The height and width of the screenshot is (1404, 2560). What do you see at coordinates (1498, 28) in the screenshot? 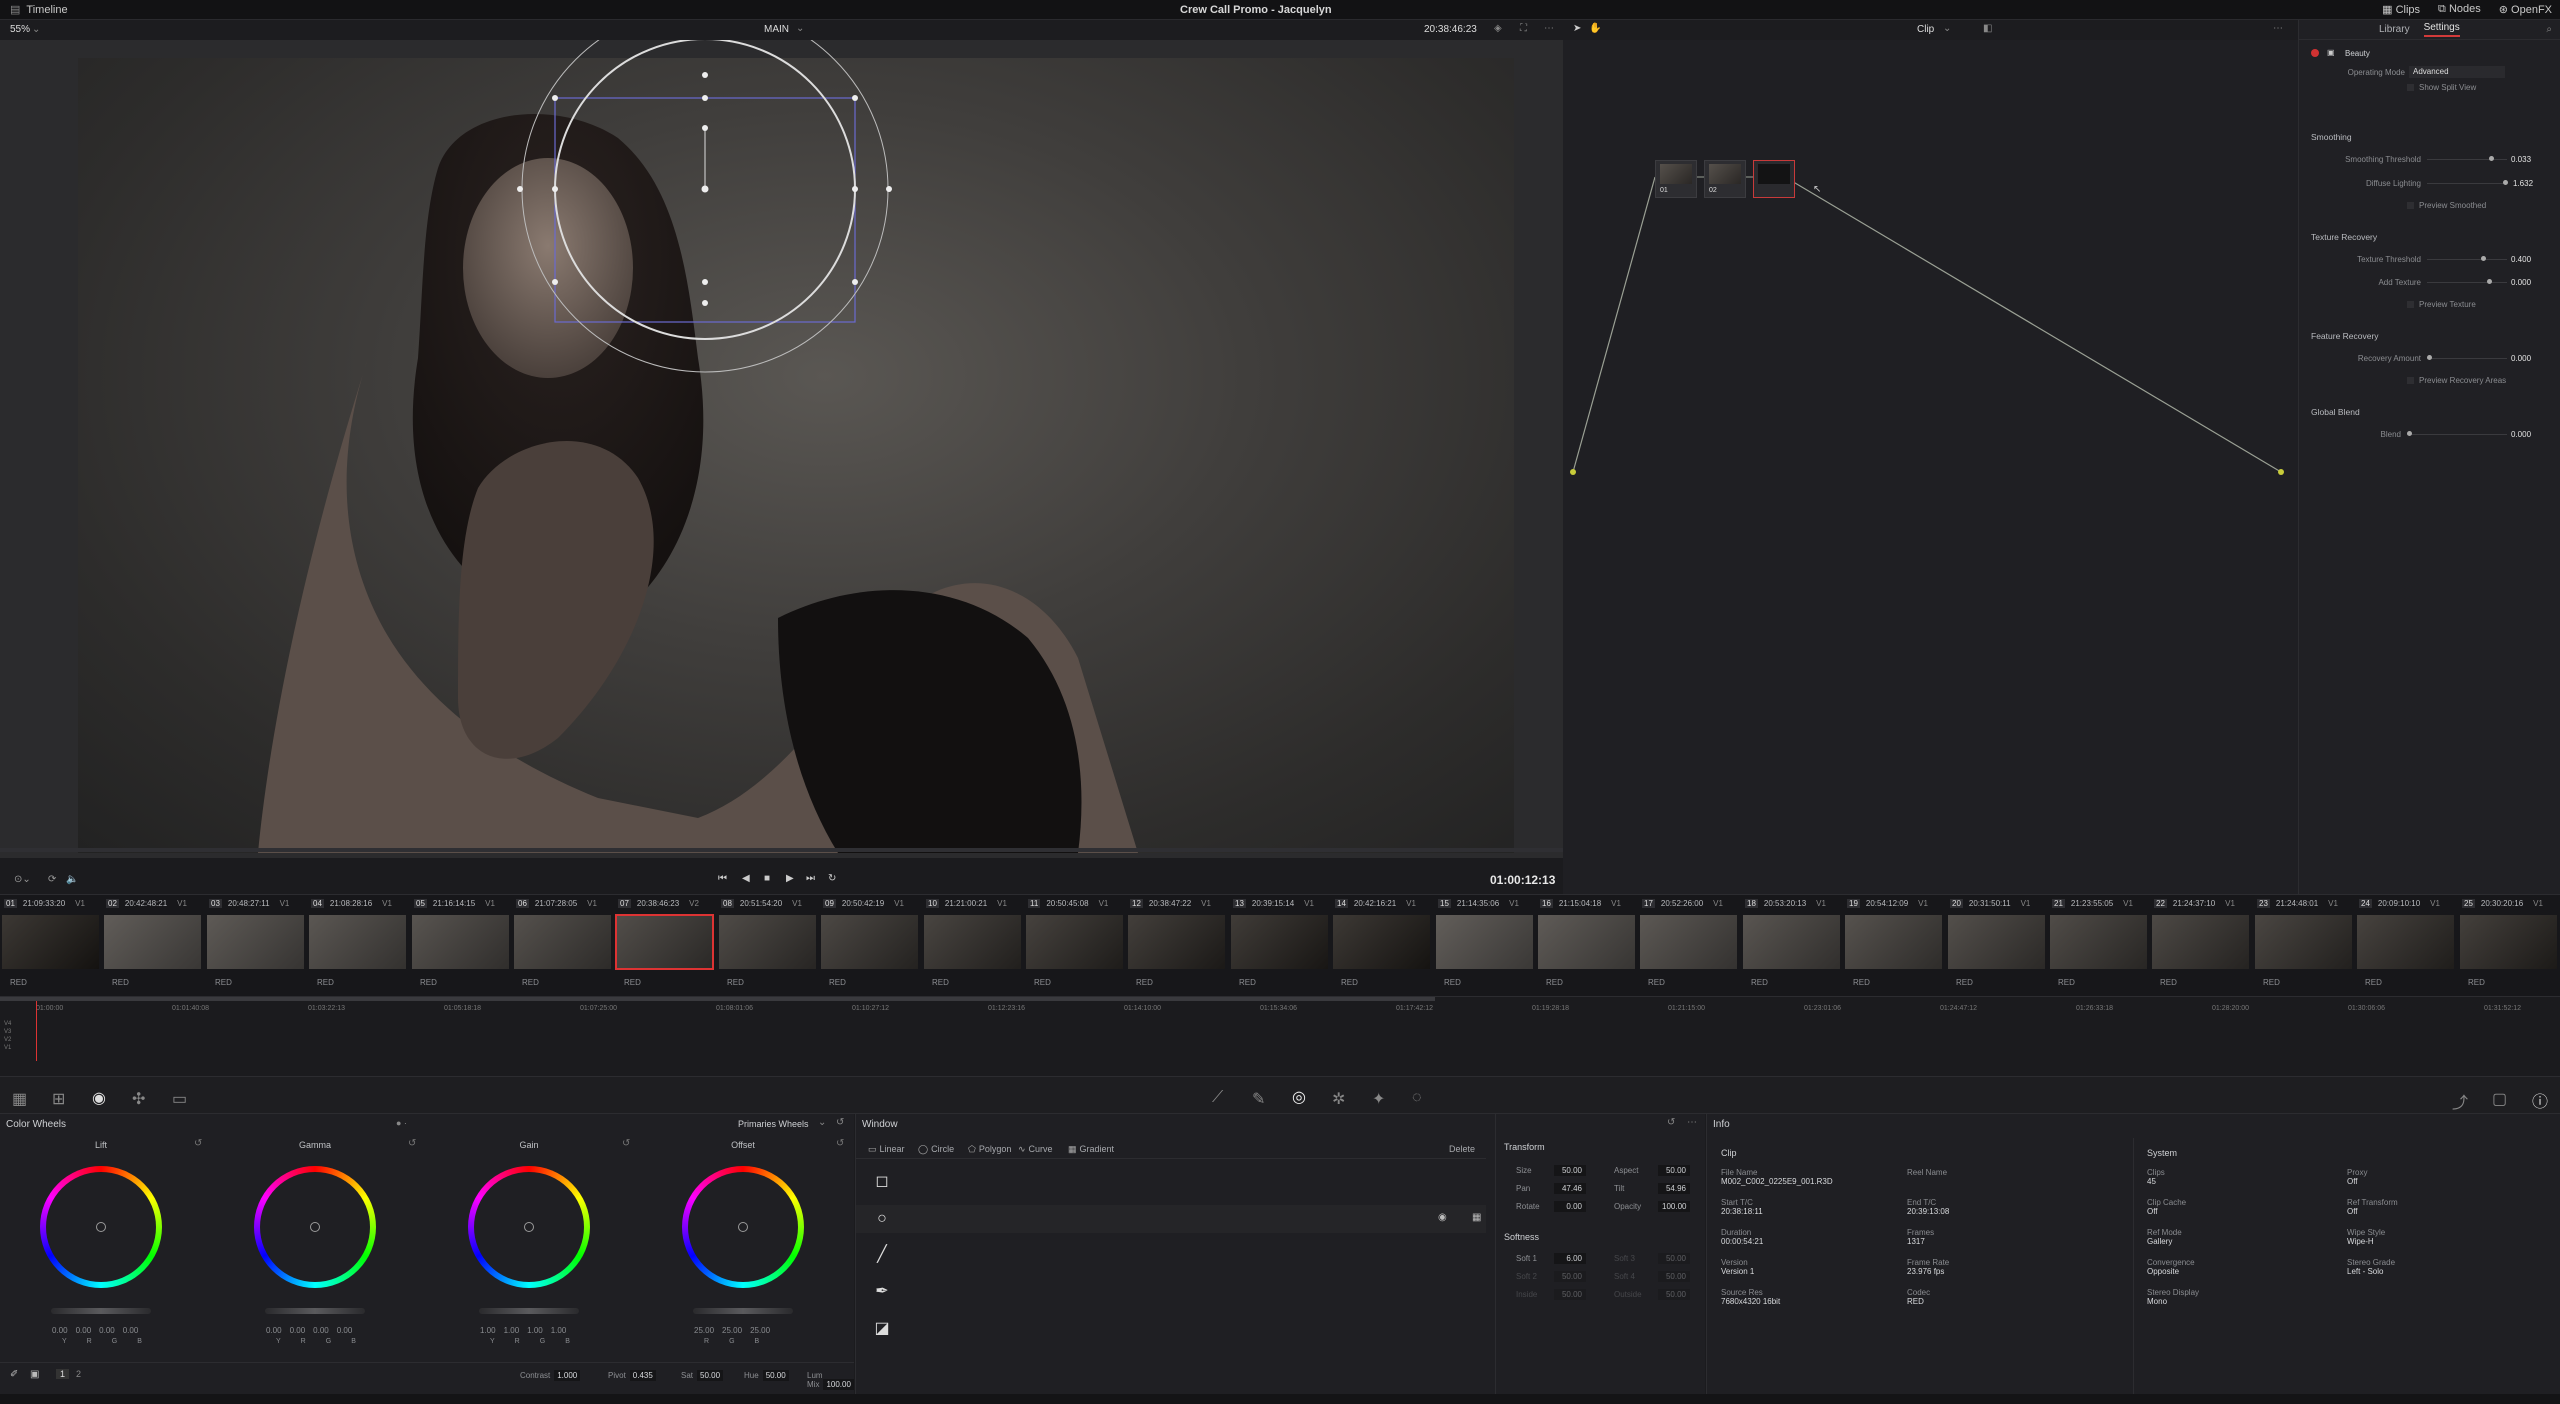
I see `gallery-icon: ◈` at bounding box center [1498, 28].